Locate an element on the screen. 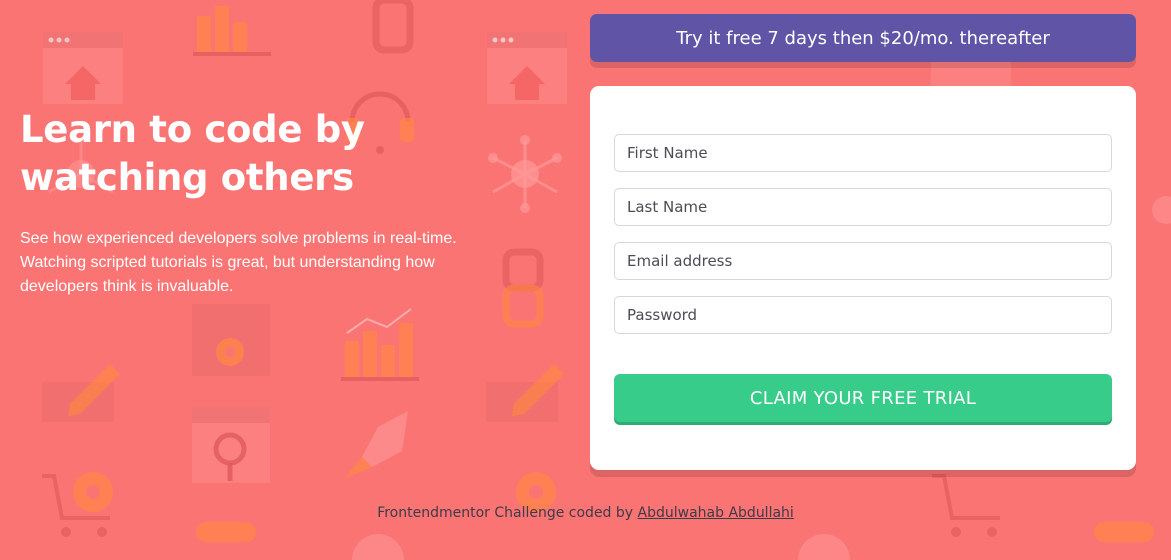 The image size is (1171, 560). first-name-field is located at coordinates (863, 153).